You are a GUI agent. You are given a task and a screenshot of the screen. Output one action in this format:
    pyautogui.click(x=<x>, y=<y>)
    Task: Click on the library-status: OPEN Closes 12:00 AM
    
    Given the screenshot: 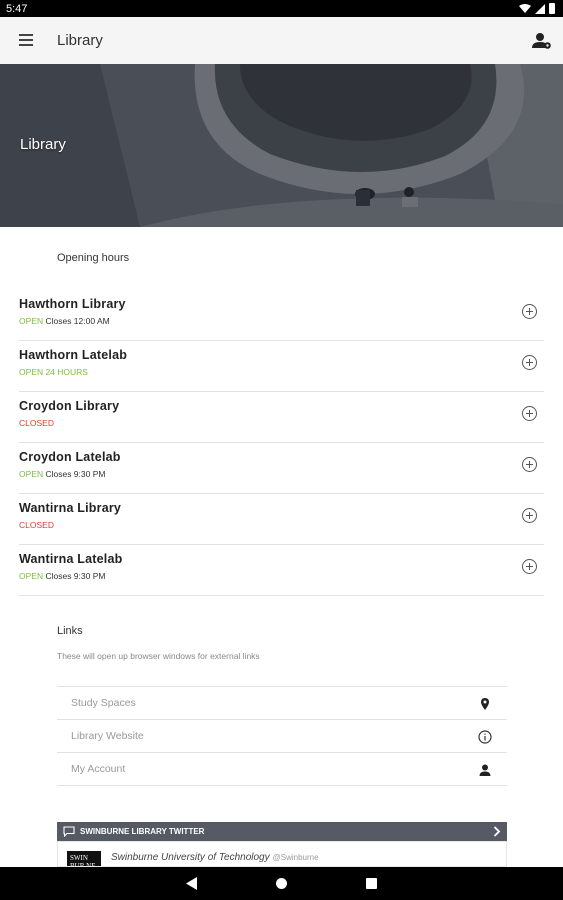 What is the action you would take?
    pyautogui.click(x=64, y=321)
    